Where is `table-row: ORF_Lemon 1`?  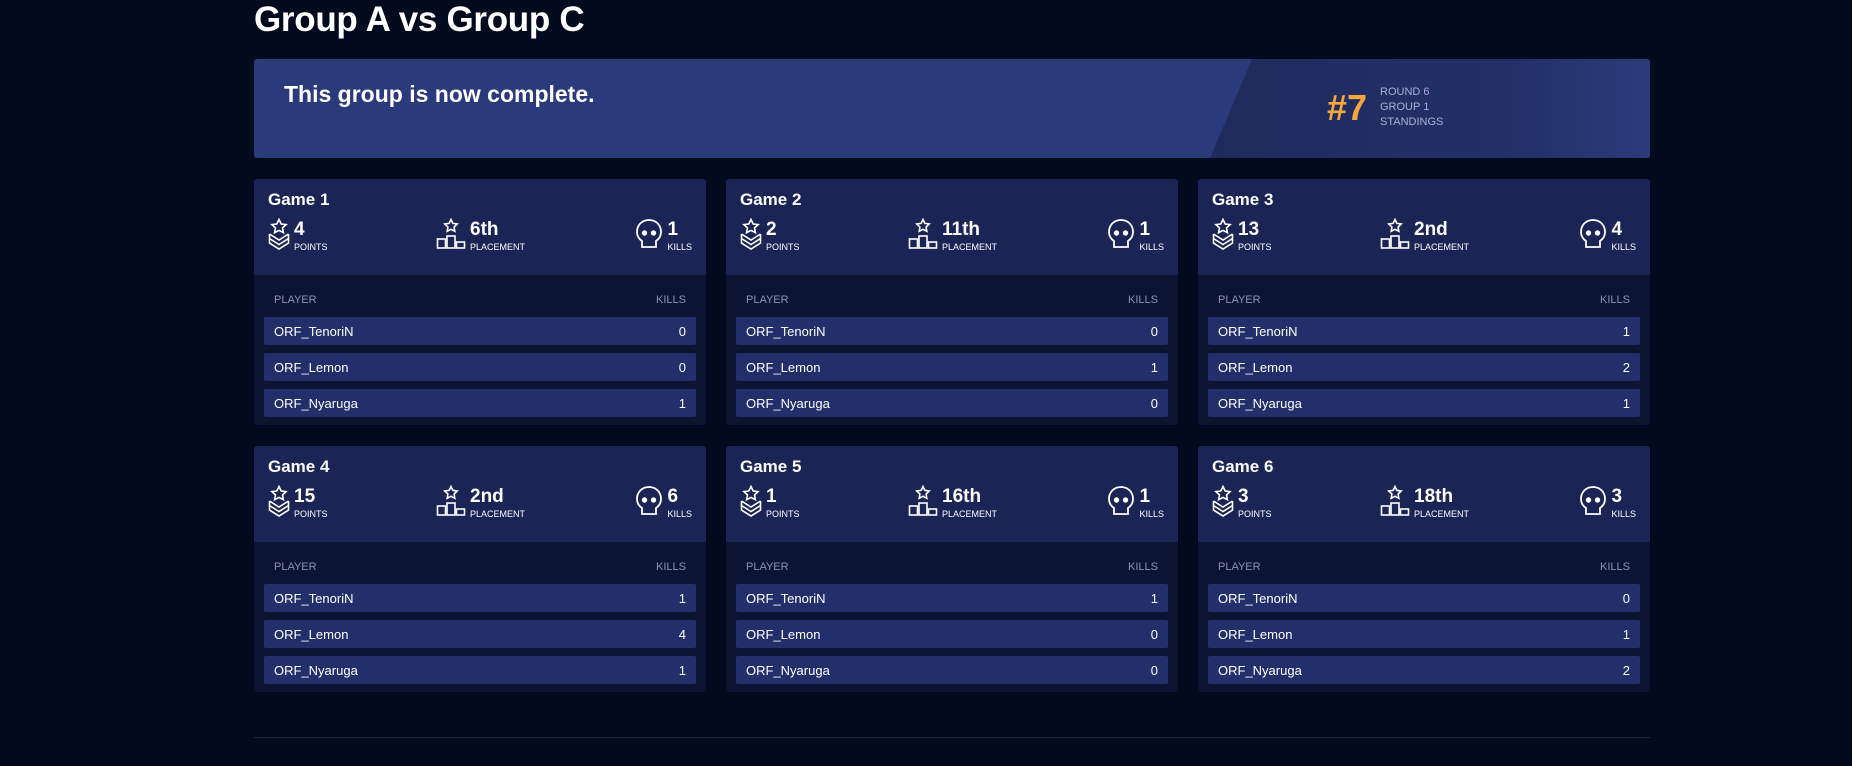
table-row: ORF_Lemon 1 is located at coordinates (1424, 634).